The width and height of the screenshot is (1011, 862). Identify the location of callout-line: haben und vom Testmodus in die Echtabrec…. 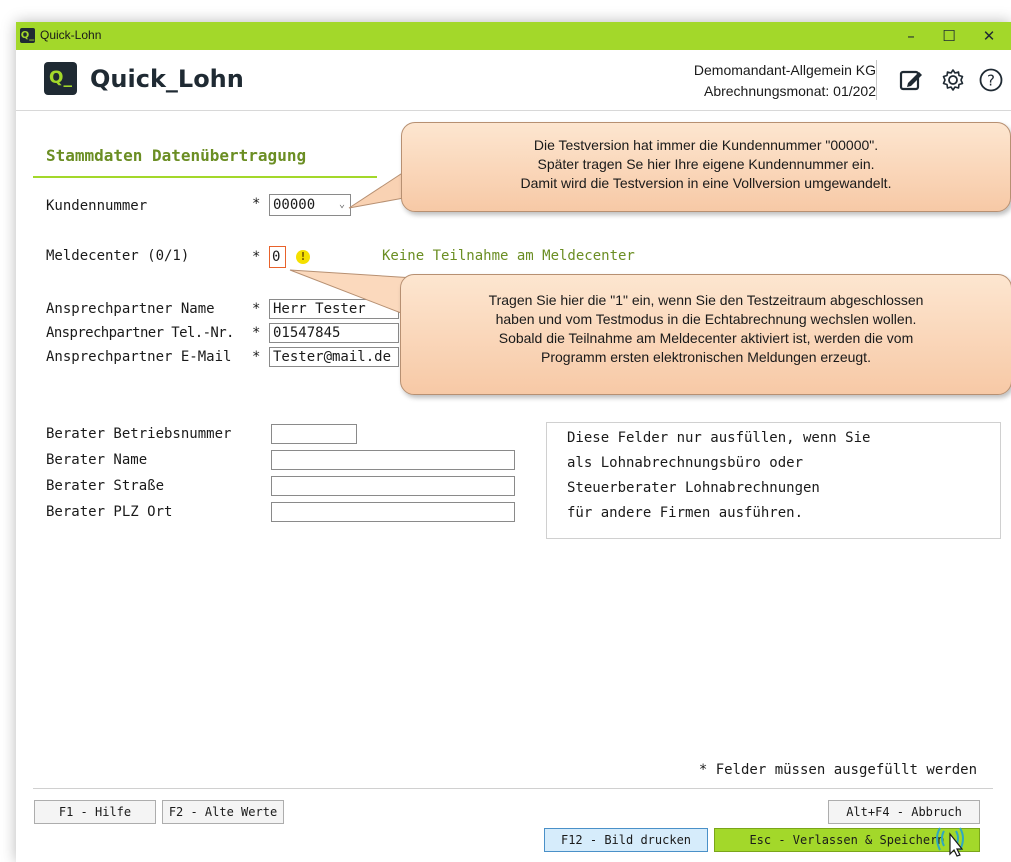
(706, 319).